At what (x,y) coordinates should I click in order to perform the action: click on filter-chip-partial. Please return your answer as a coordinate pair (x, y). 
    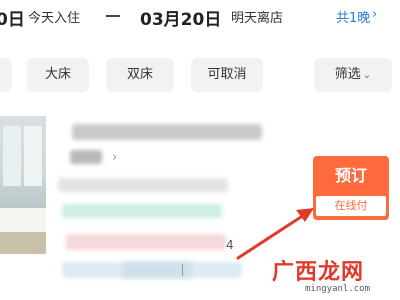
    Looking at the image, I should click on (6, 75).